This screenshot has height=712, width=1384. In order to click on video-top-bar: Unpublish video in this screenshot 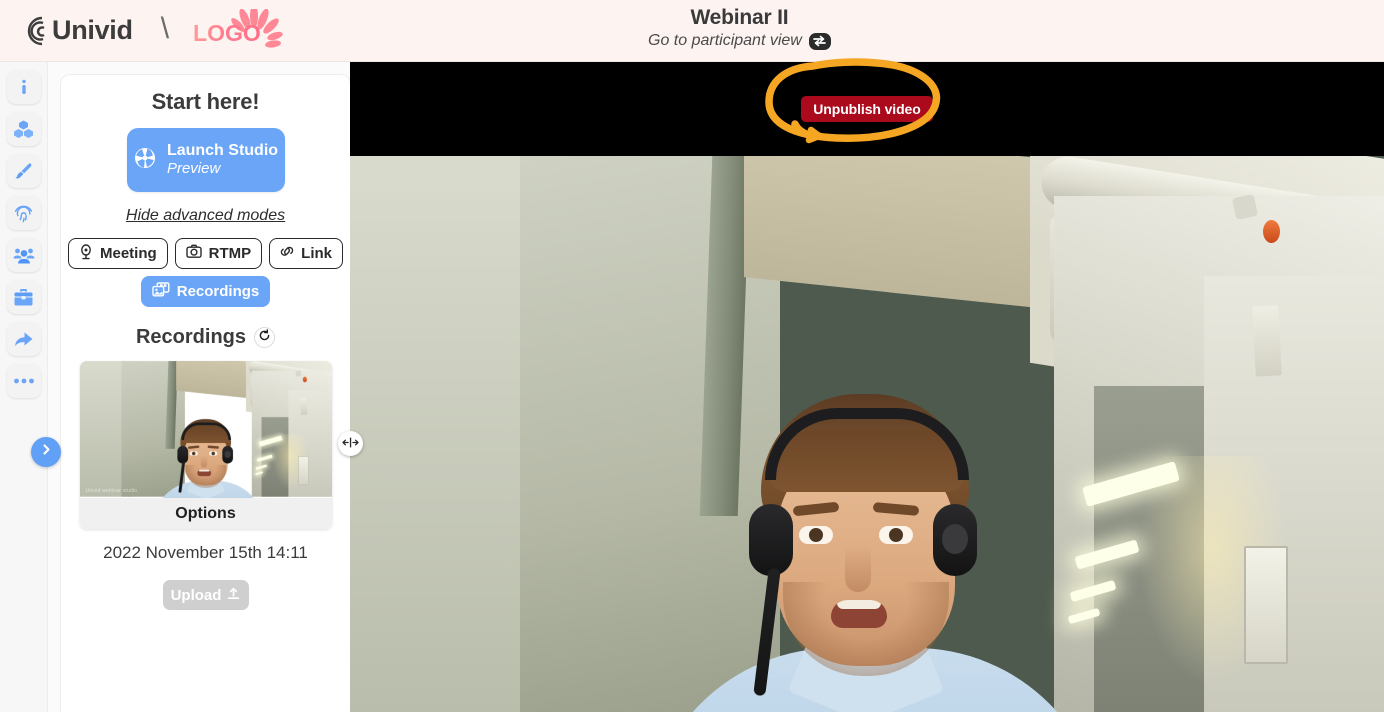, I will do `click(867, 109)`.